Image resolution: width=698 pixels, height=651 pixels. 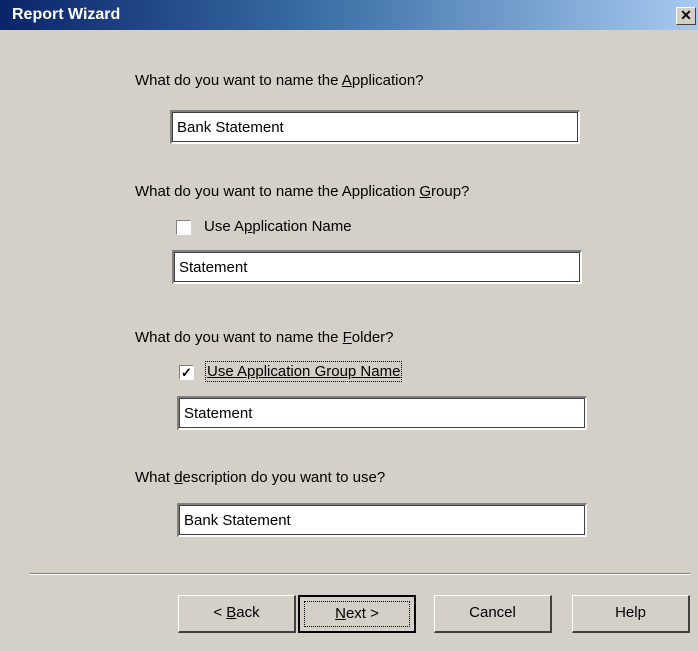 What do you see at coordinates (303, 371) in the screenshot?
I see `use-application-group-name-label: Use Application Group Name` at bounding box center [303, 371].